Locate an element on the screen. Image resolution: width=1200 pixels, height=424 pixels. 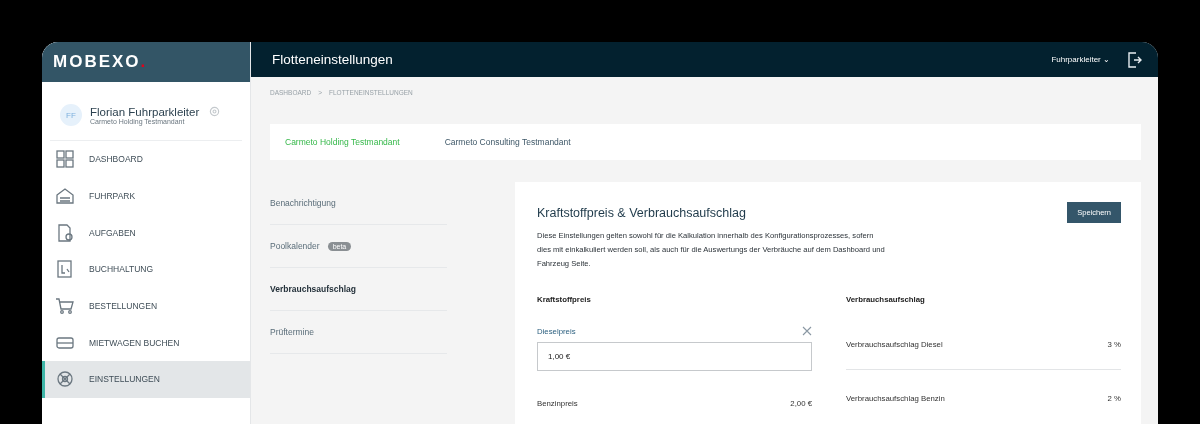
sidebar-item: MIETWAGEN BUCHEN is located at coordinates (146, 343).